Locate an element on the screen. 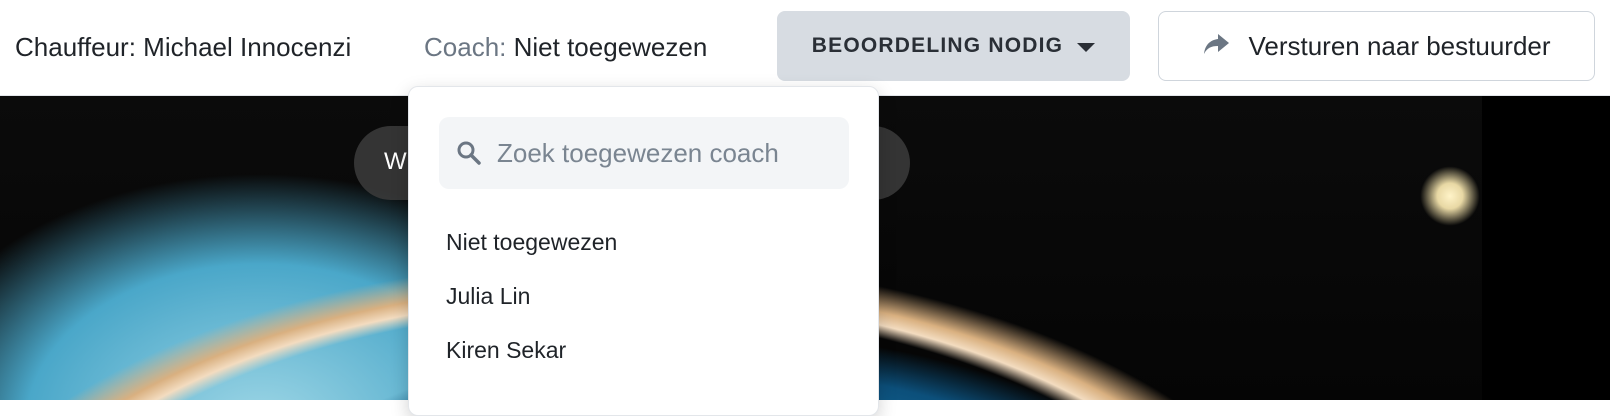 The height and width of the screenshot is (416, 1610). coach-search-input is located at coordinates (657, 153).